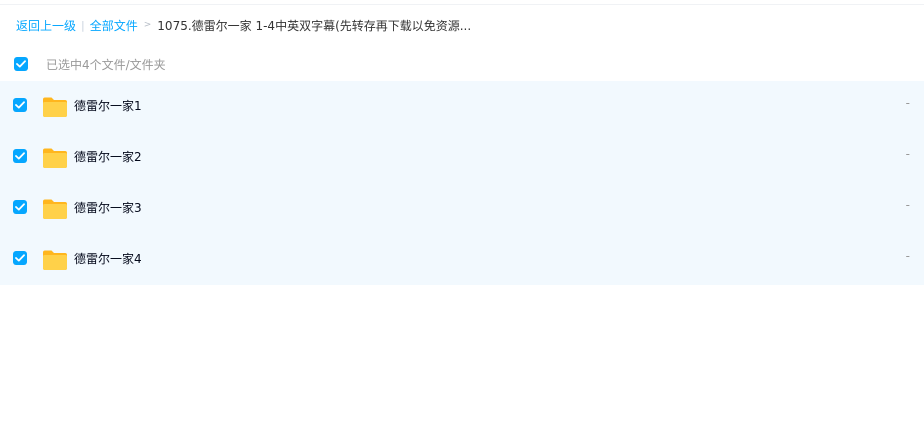 This screenshot has height=444, width=924. Describe the element at coordinates (46, 25) in the screenshot. I see `back-link: 返回上一级` at that location.